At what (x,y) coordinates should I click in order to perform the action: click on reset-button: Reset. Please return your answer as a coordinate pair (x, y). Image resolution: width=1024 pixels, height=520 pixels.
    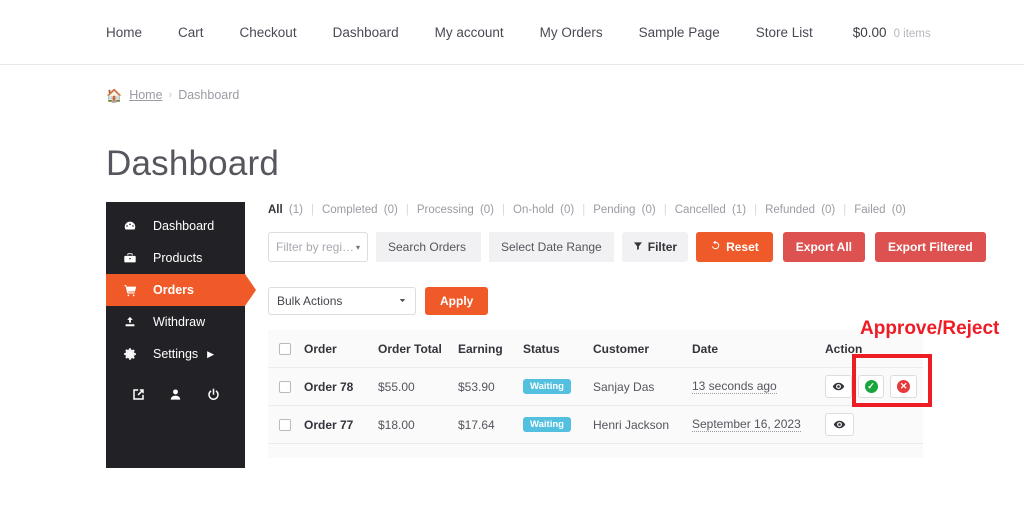
    Looking at the image, I should click on (734, 247).